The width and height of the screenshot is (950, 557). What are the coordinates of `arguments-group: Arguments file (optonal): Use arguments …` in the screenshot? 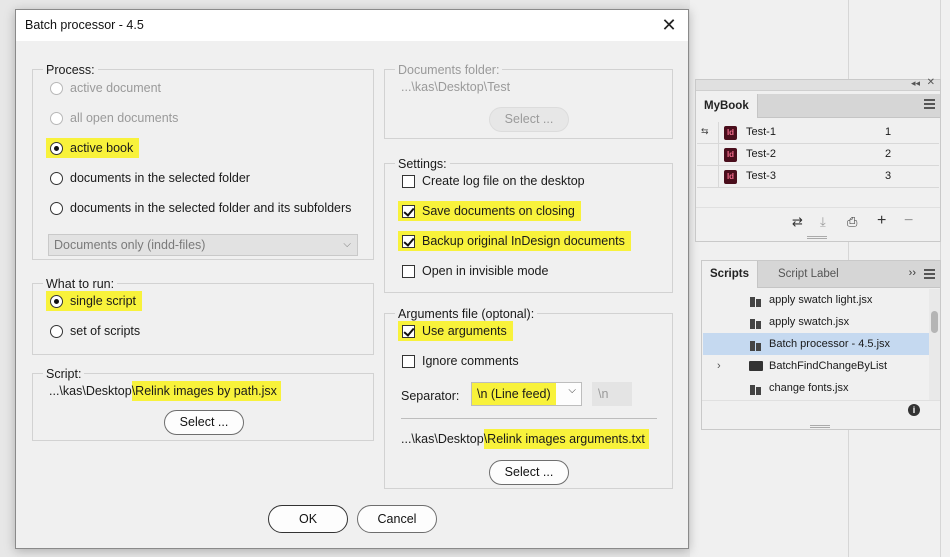 It's located at (528, 398).